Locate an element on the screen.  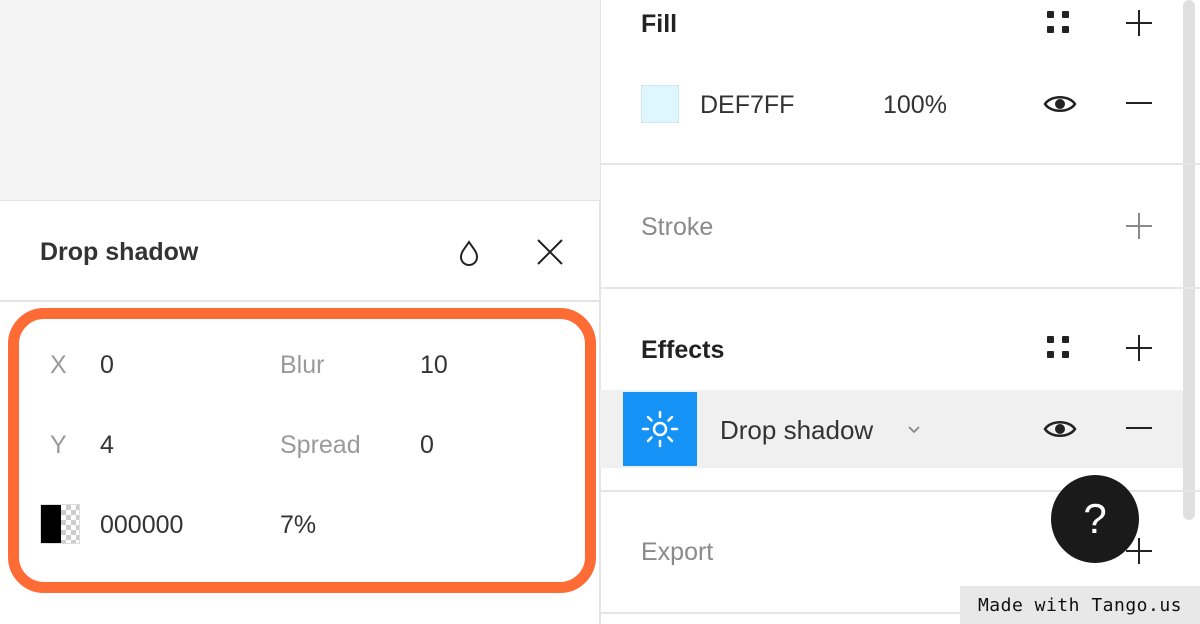
watermark: Made with Tango.us is located at coordinates (1080, 605).